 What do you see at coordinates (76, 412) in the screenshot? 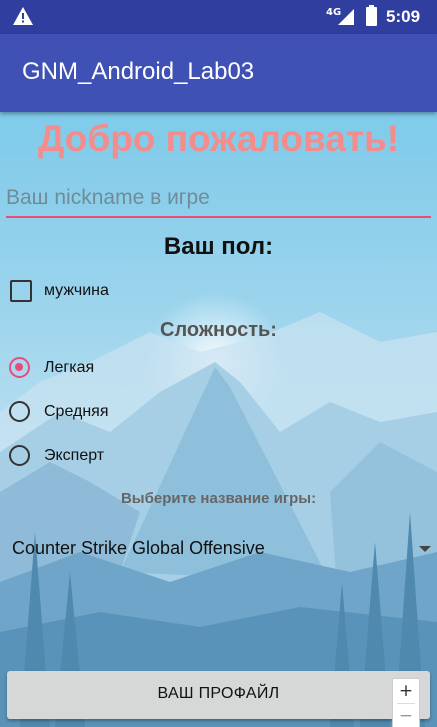
I see `radio-medium-label: Средняя` at bounding box center [76, 412].